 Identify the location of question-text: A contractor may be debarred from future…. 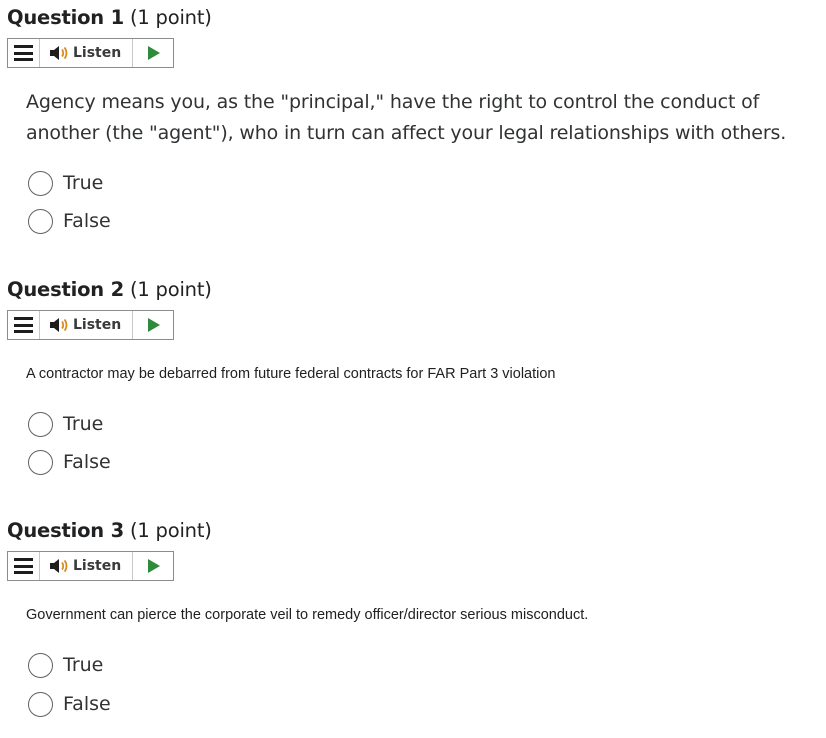
(291, 374).